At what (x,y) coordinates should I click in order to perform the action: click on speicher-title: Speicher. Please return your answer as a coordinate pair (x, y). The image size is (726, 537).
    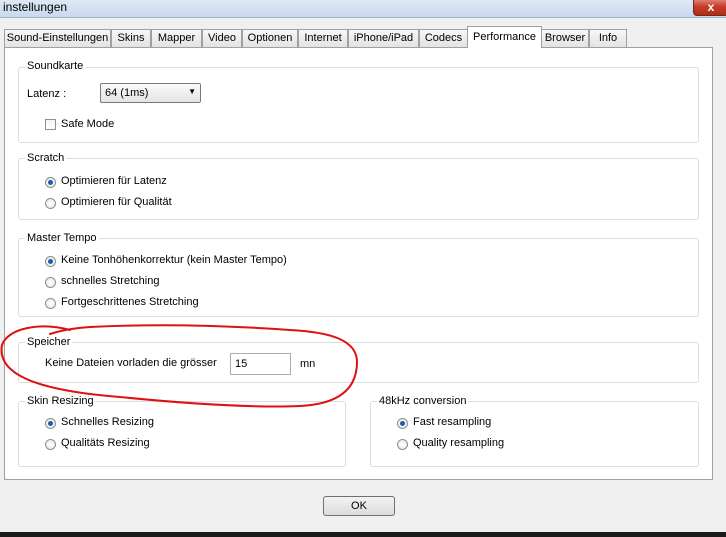
    Looking at the image, I should click on (49, 342).